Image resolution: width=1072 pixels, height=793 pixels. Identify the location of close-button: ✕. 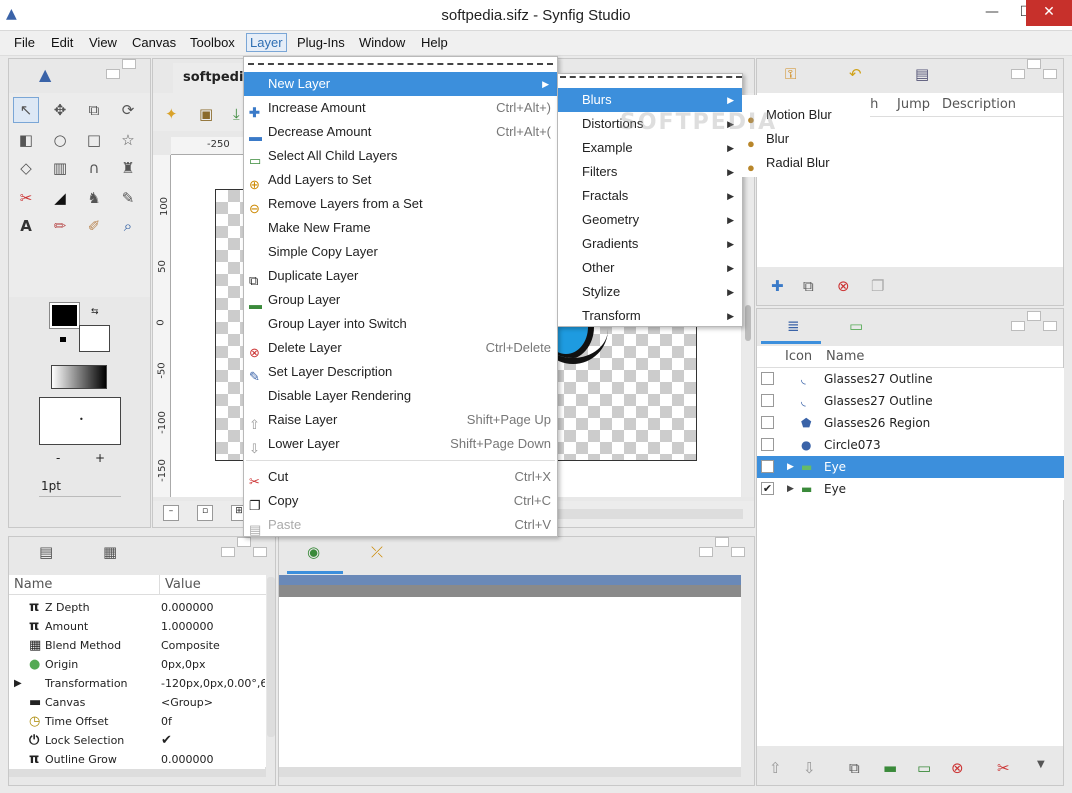
(1049, 13).